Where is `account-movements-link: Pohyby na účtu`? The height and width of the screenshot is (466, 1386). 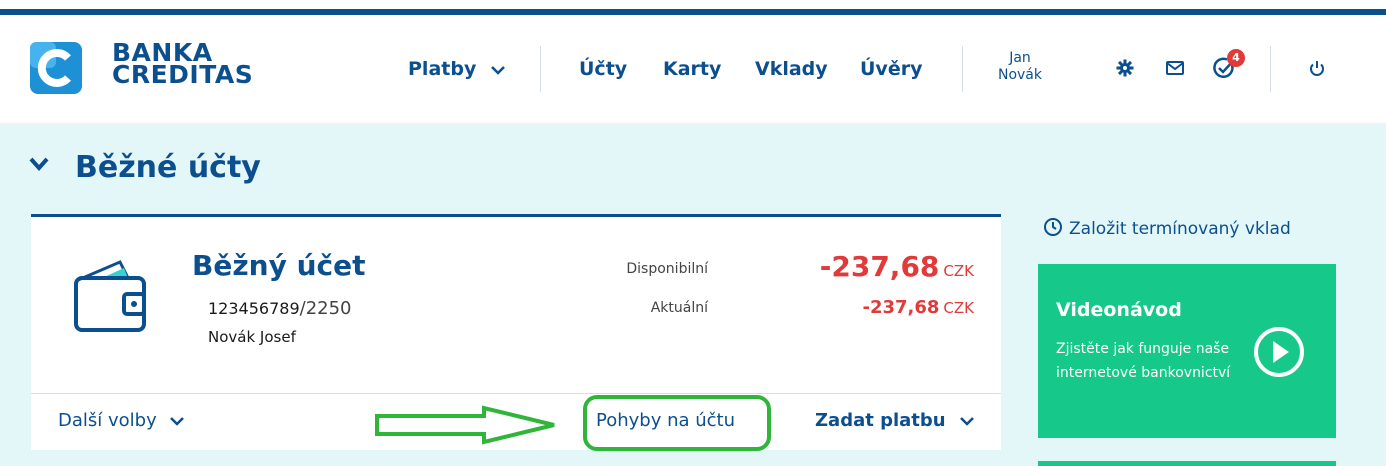
account-movements-link: Pohyby na účtu is located at coordinates (665, 420).